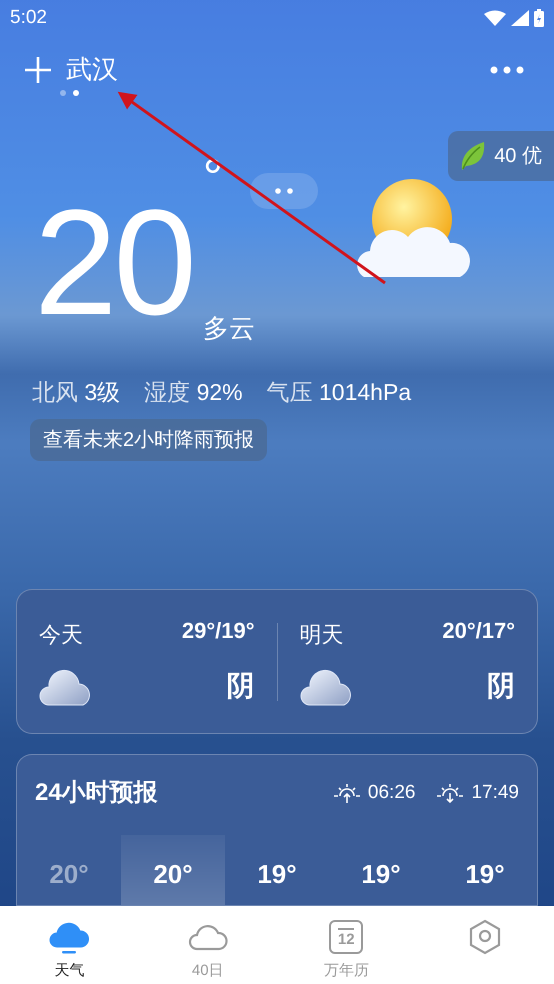  Describe the element at coordinates (284, 191) in the screenshot. I see `dots-icon` at that location.